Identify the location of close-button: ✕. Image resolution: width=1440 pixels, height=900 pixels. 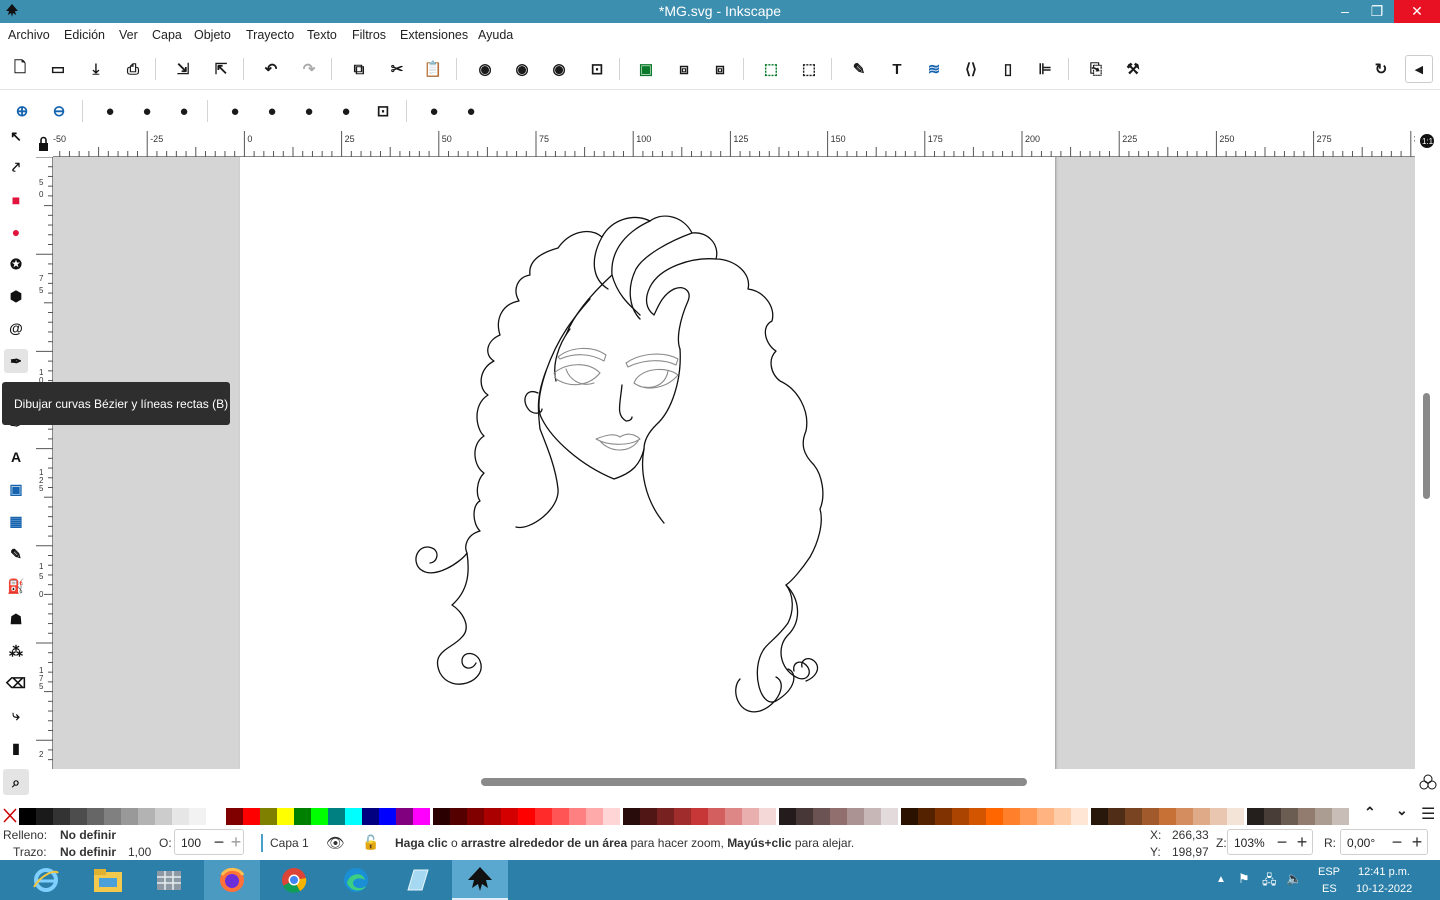
(1417, 11).